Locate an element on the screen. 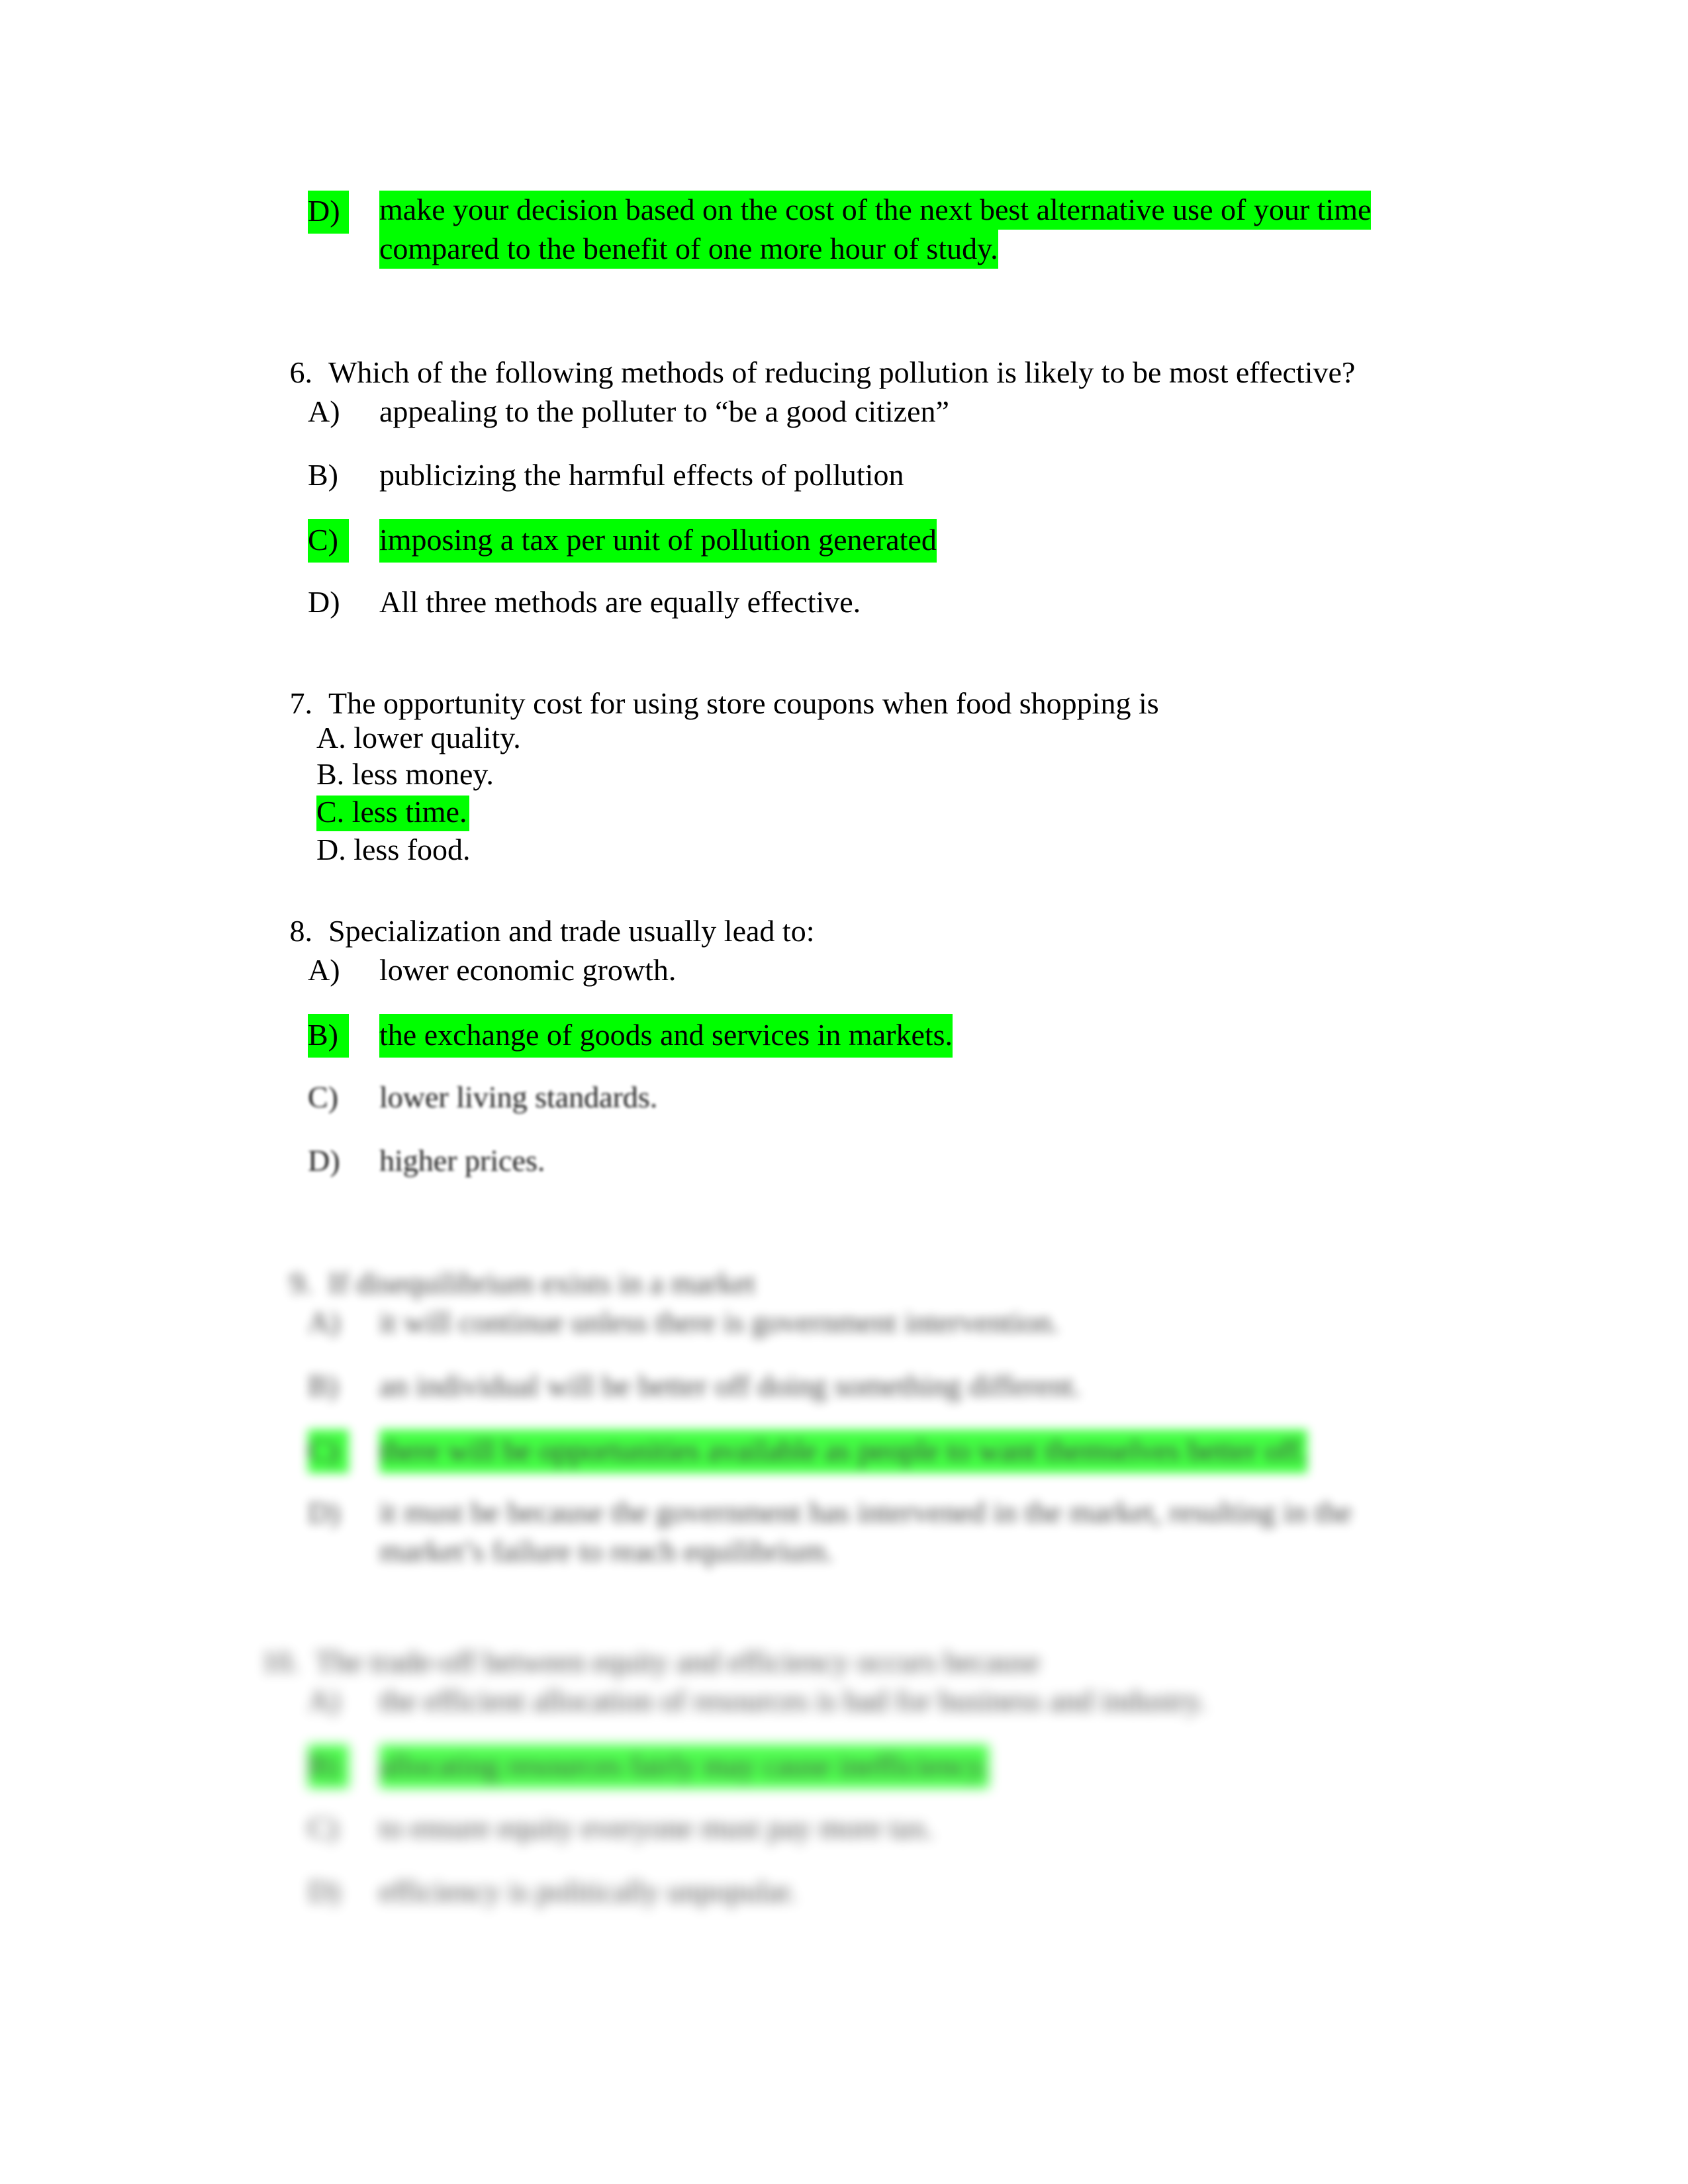 The width and height of the screenshot is (1688, 2184). option-text: lower quality. is located at coordinates (437, 738).